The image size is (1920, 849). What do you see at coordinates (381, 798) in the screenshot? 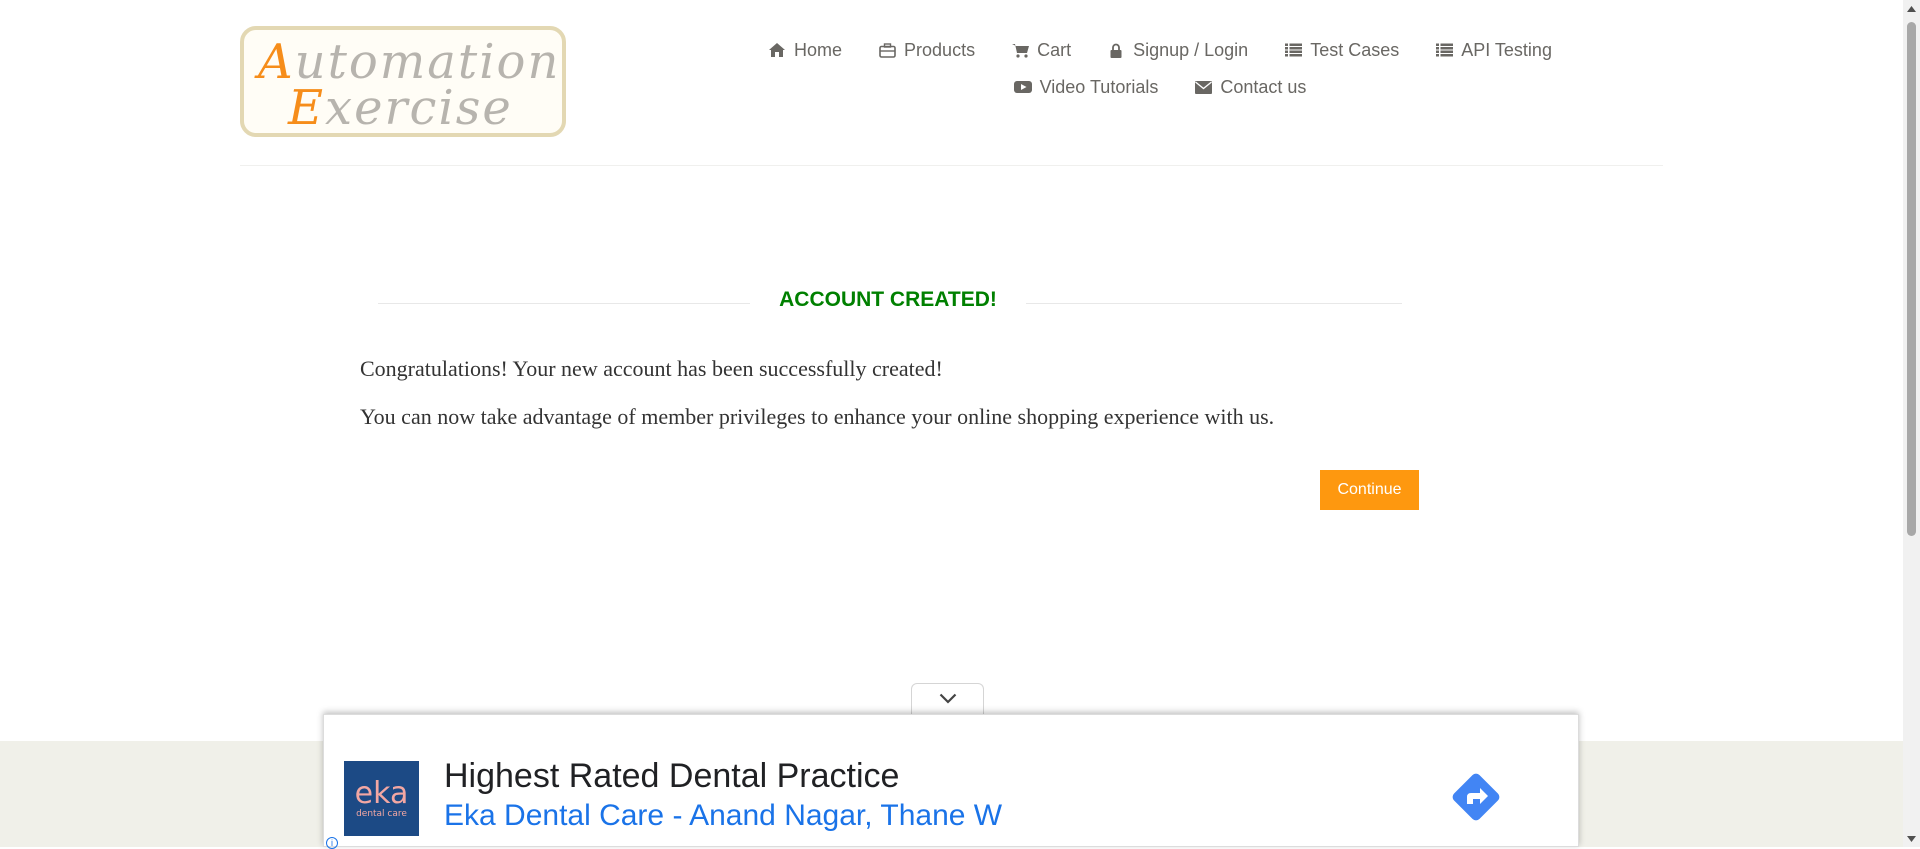
I see `advertiser-logo: eka dental care` at bounding box center [381, 798].